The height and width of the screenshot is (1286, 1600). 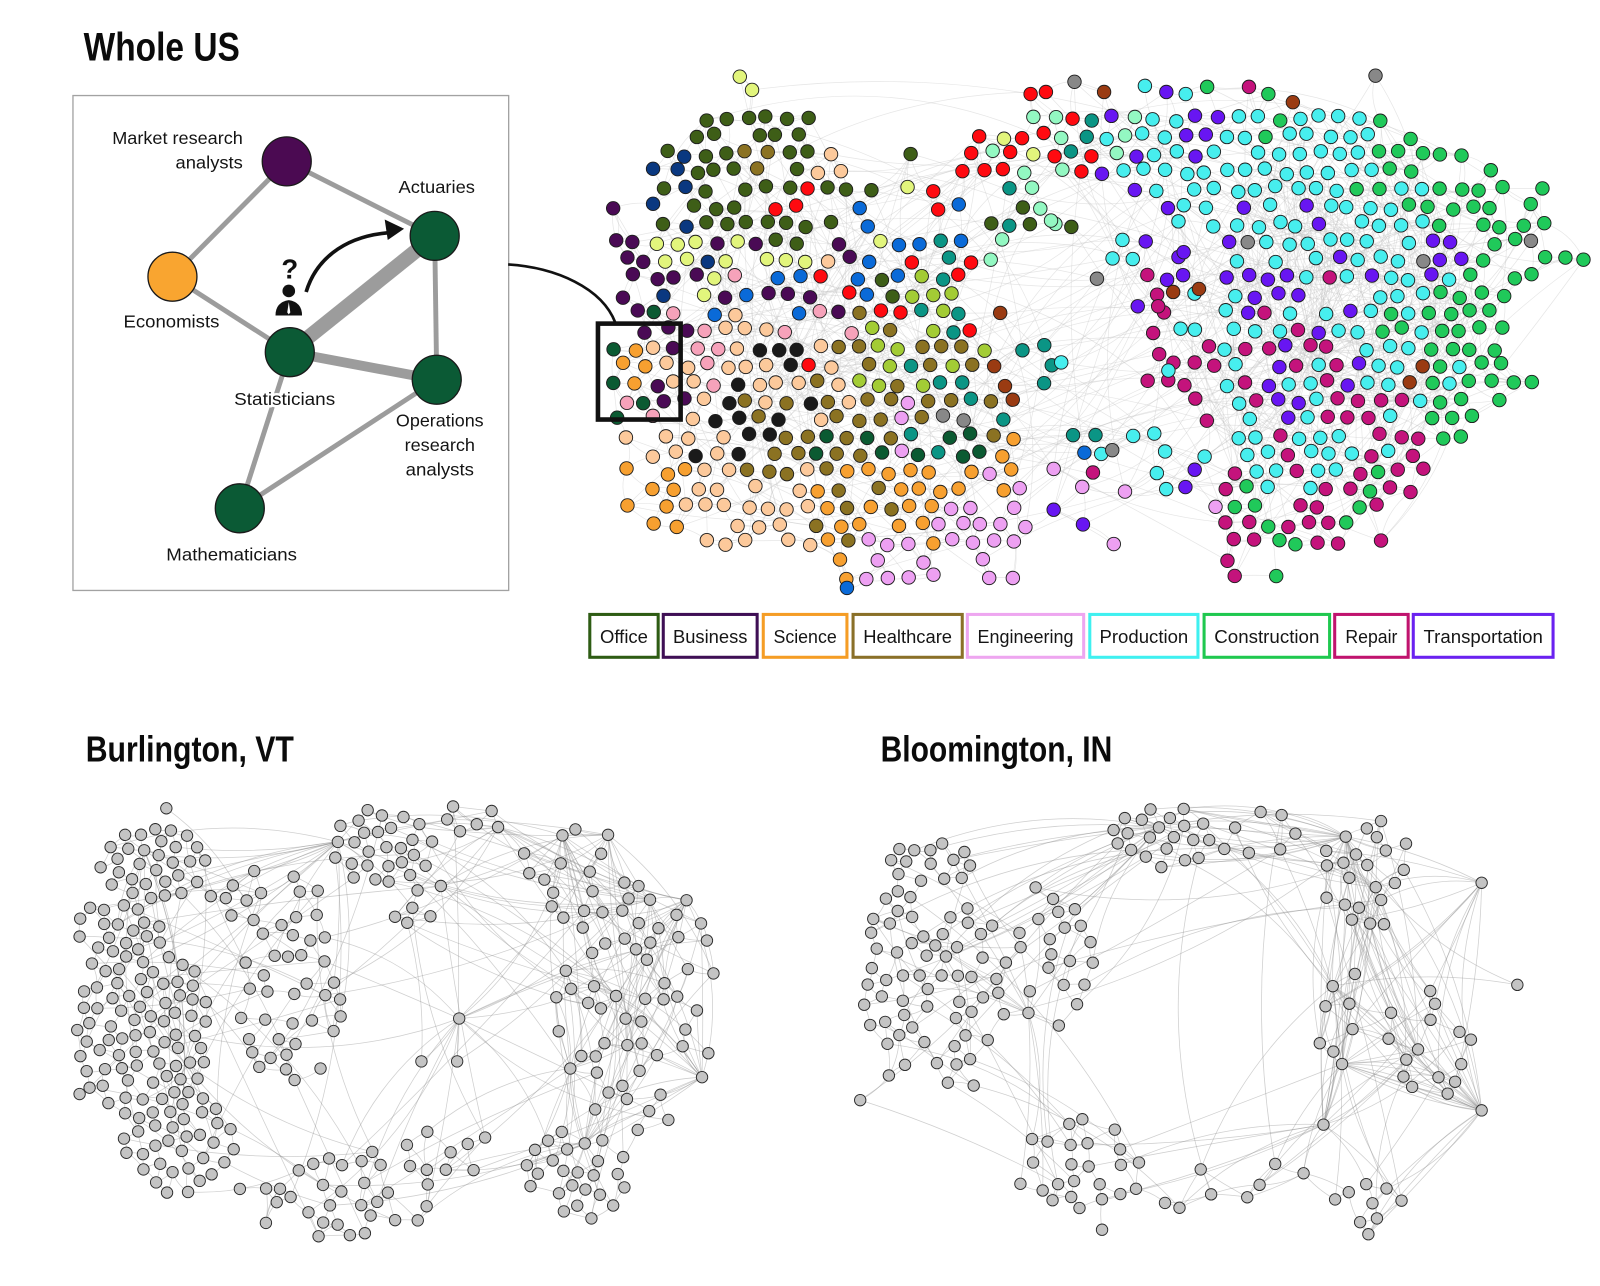 What do you see at coordinates (710, 635) in the screenshot?
I see `legend-item-business: Business` at bounding box center [710, 635].